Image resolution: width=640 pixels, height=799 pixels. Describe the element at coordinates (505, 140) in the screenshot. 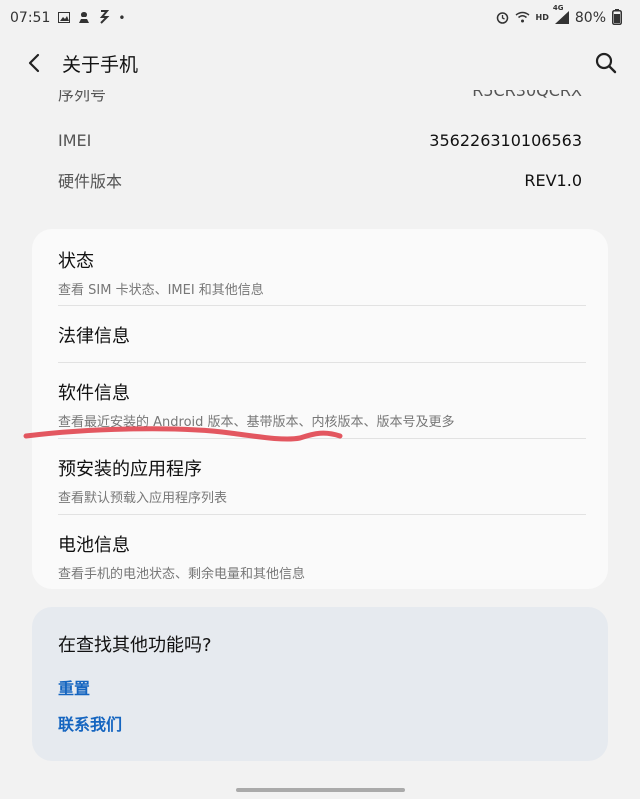

I see `imei-value: 356226310106563` at that location.